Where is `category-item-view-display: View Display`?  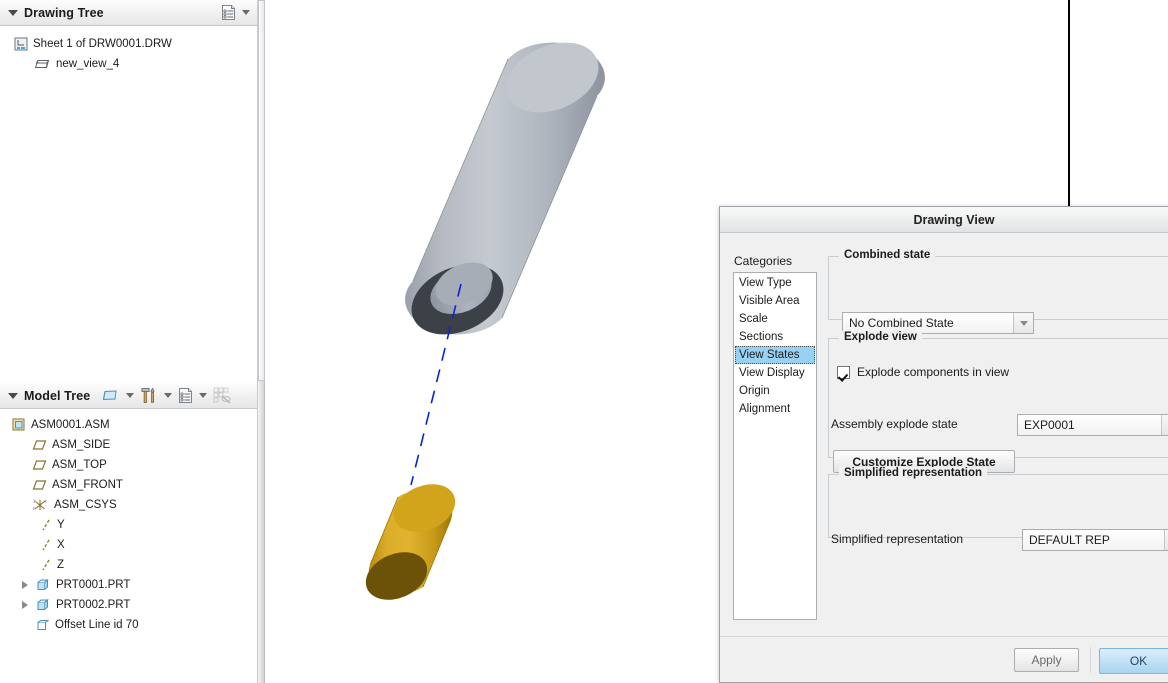
category-item-view-display: View Display is located at coordinates (775, 373).